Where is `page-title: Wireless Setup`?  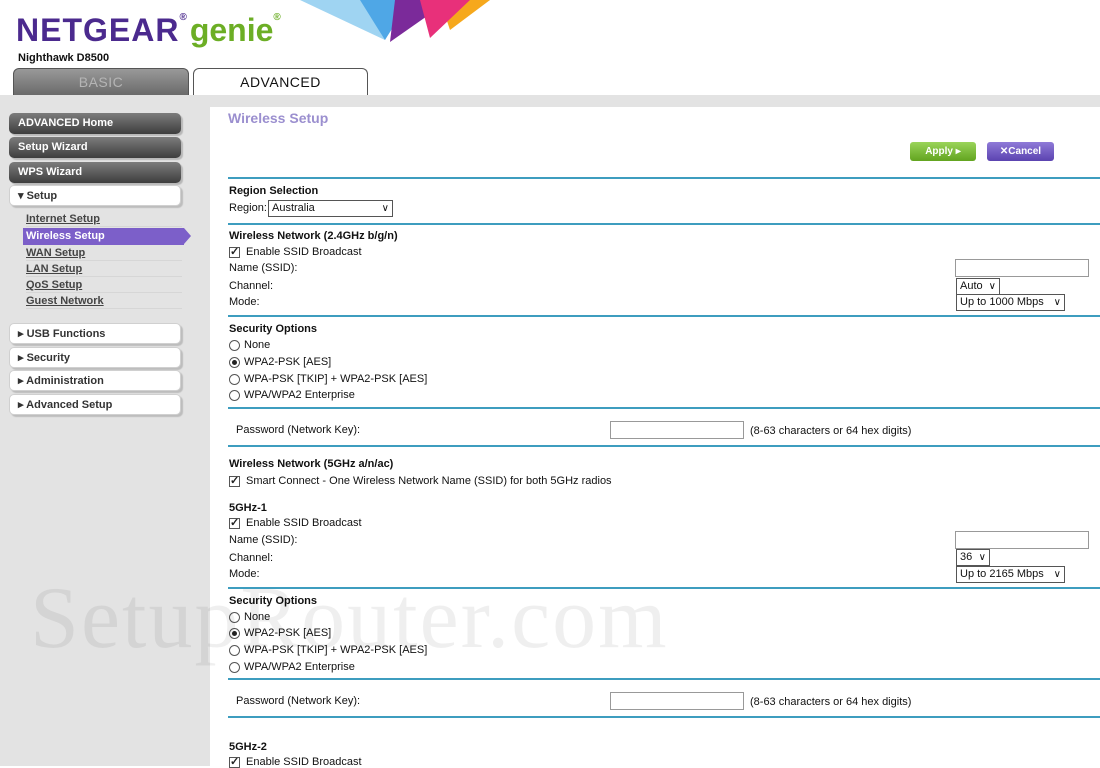 page-title: Wireless Setup is located at coordinates (278, 118).